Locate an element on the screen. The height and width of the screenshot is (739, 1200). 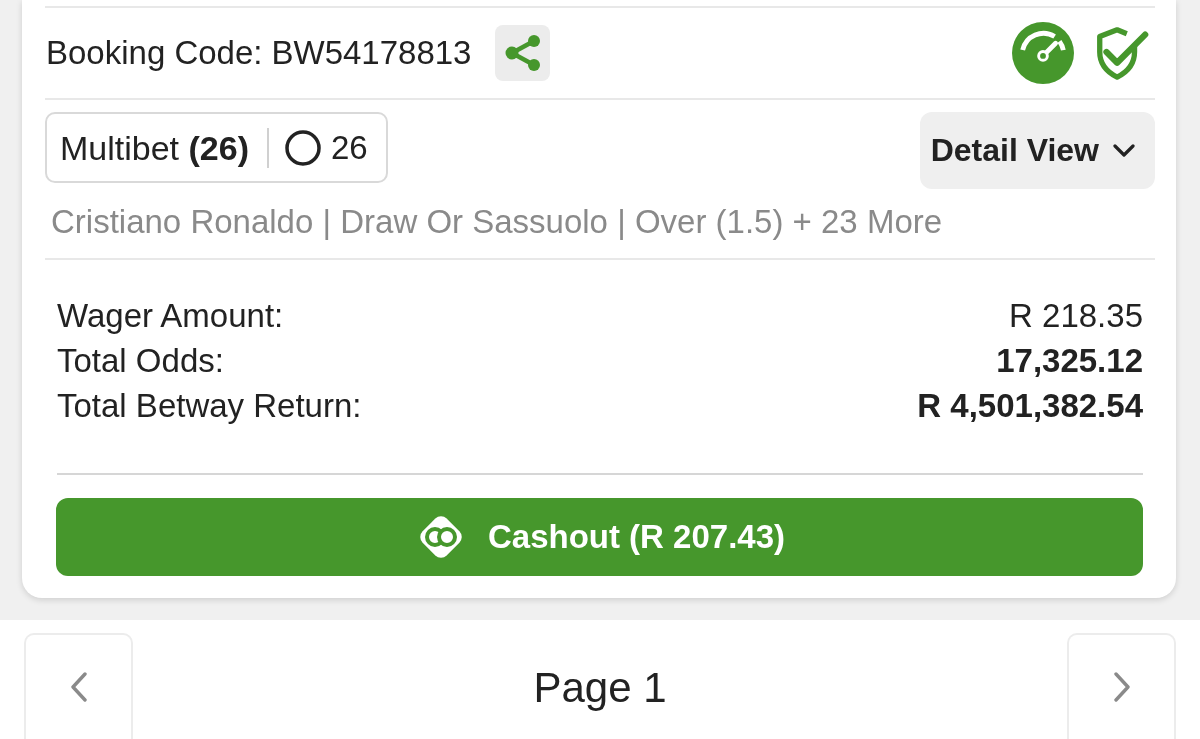
share-icon is located at coordinates (522, 53).